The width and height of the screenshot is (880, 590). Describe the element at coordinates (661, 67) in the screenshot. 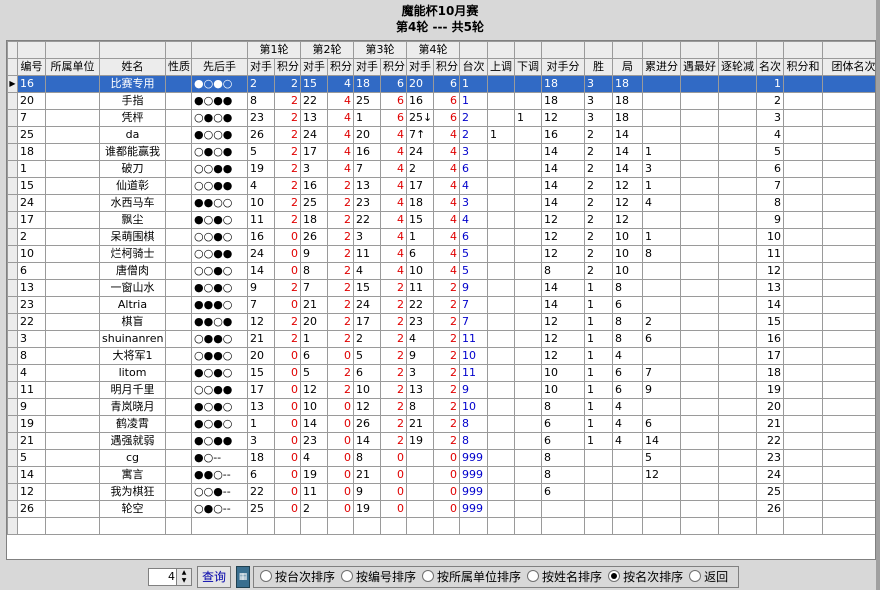

I see `column-header: 累进分` at that location.